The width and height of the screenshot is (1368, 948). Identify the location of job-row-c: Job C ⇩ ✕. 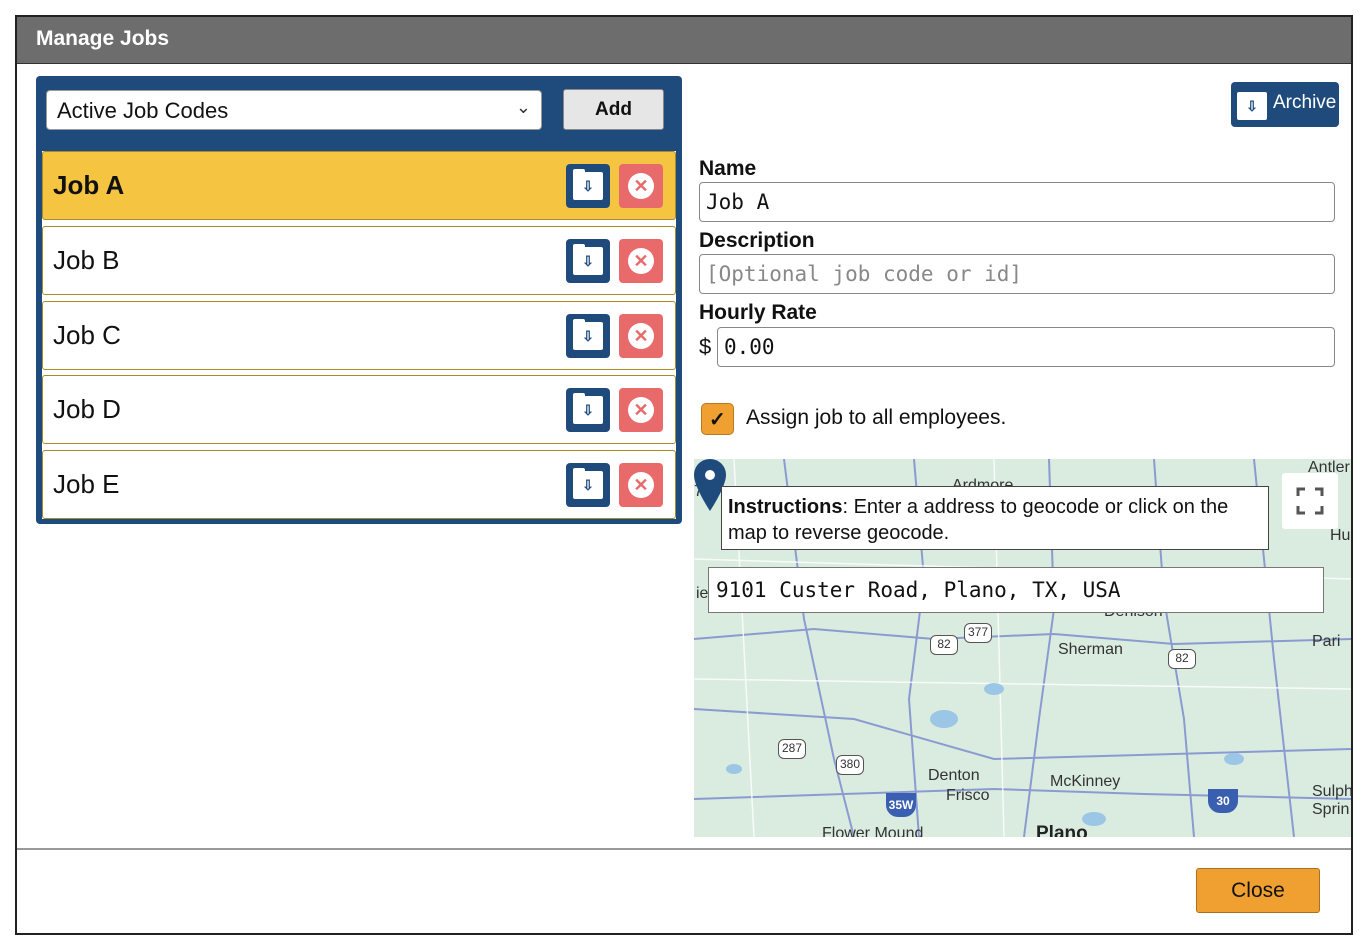
(359, 335).